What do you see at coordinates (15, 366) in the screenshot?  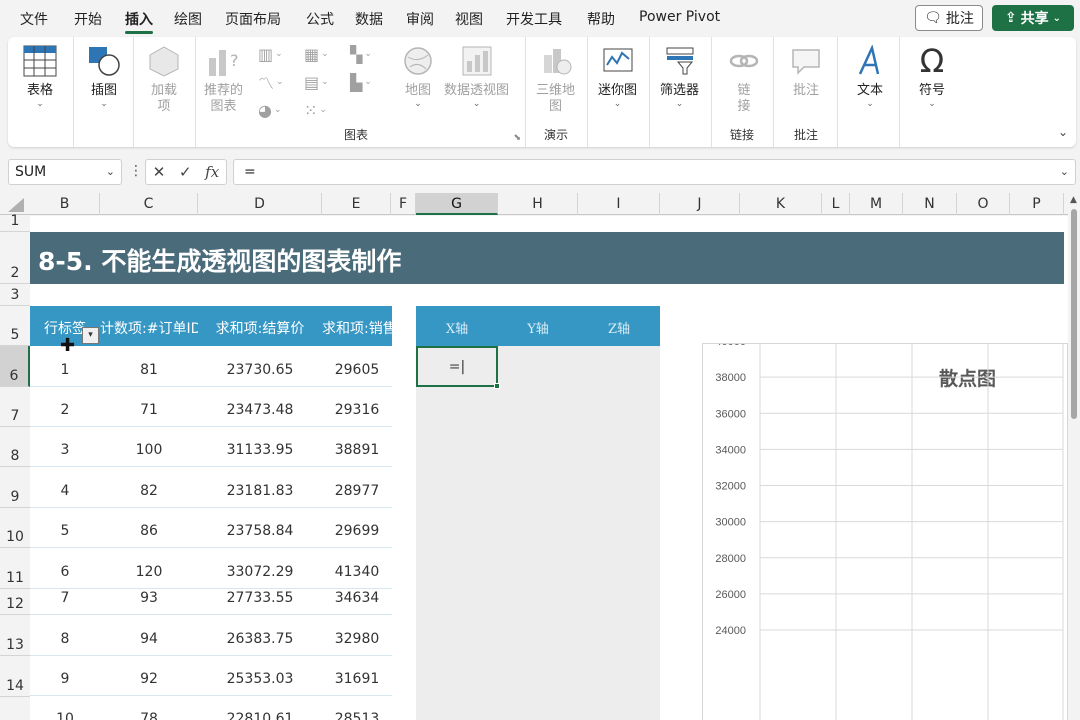 I see `row-header-6: 6` at bounding box center [15, 366].